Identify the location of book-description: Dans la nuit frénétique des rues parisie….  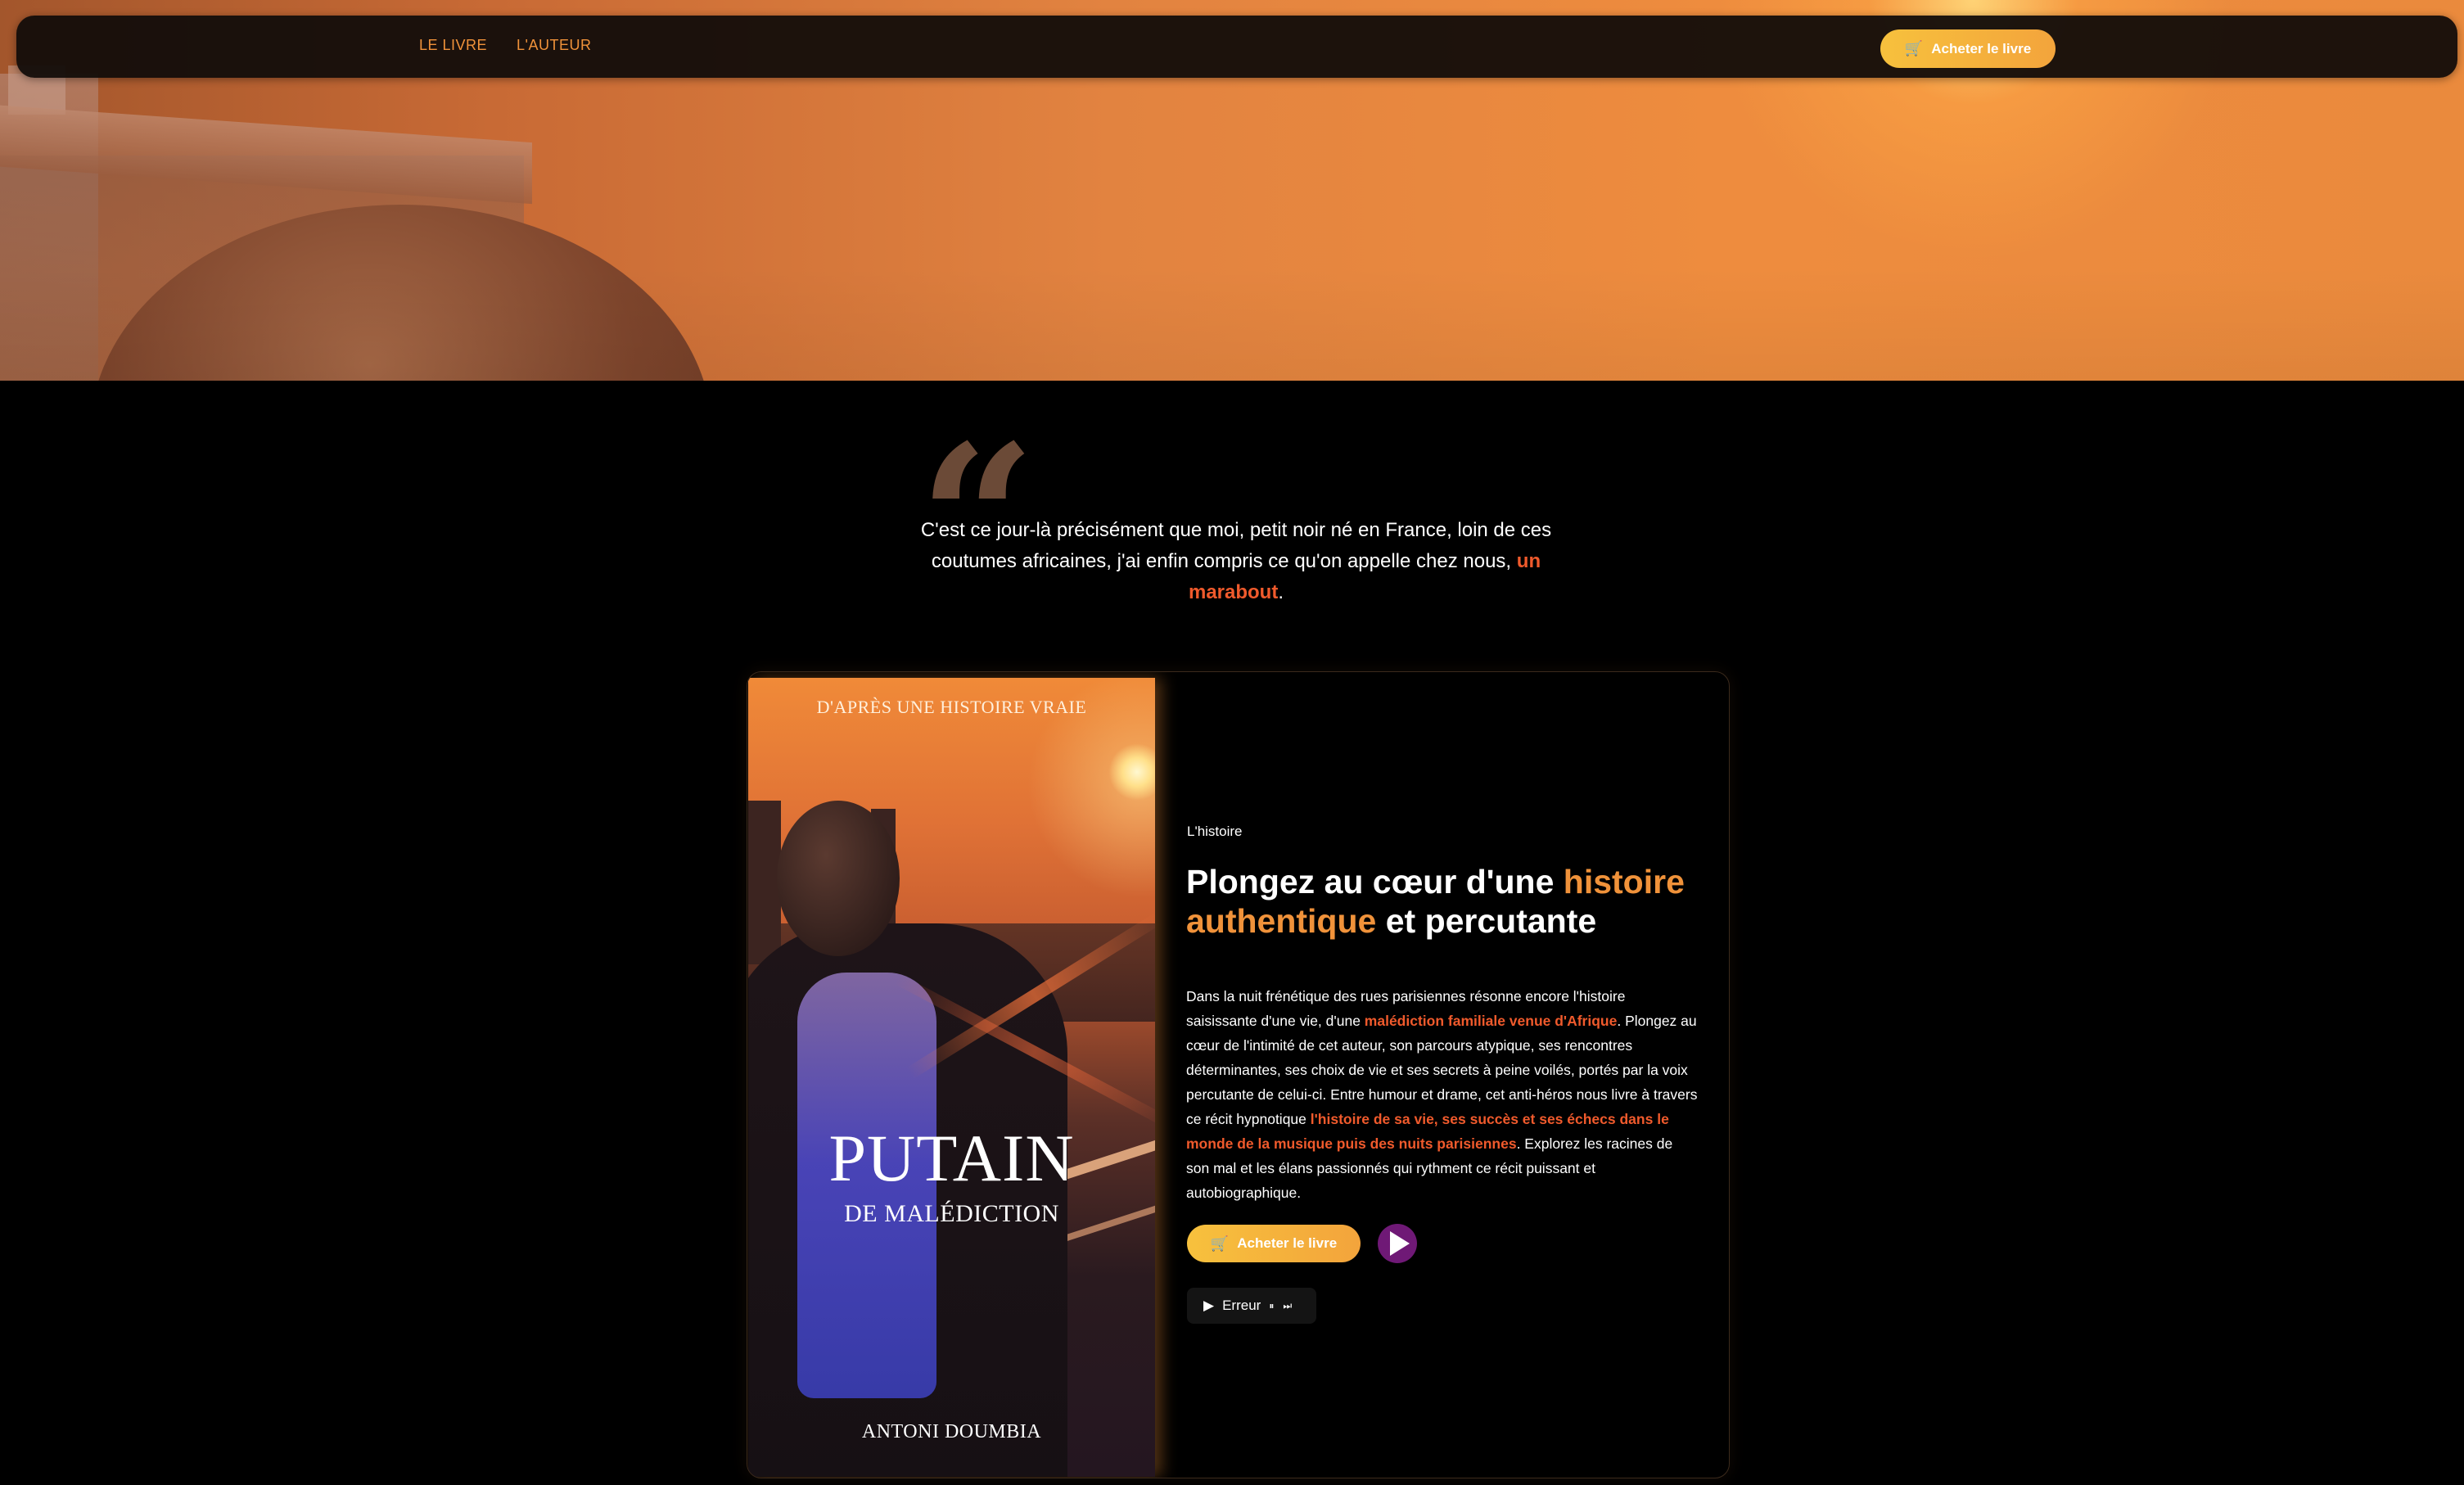
(1442, 1094).